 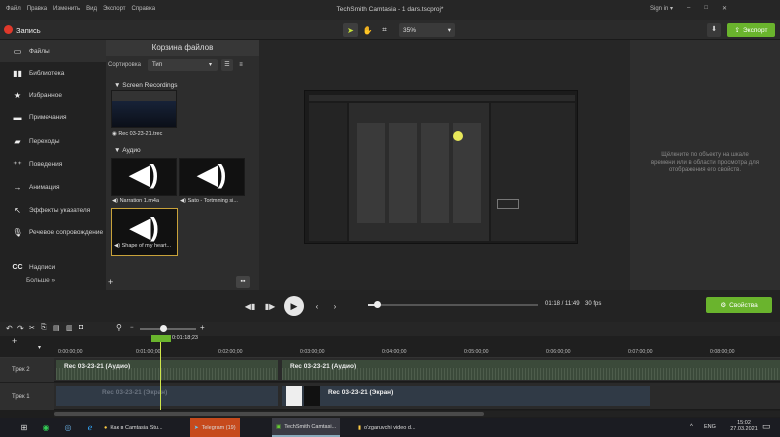 I want to click on zoom-out-icon: ⚲, so click(x=119, y=327).